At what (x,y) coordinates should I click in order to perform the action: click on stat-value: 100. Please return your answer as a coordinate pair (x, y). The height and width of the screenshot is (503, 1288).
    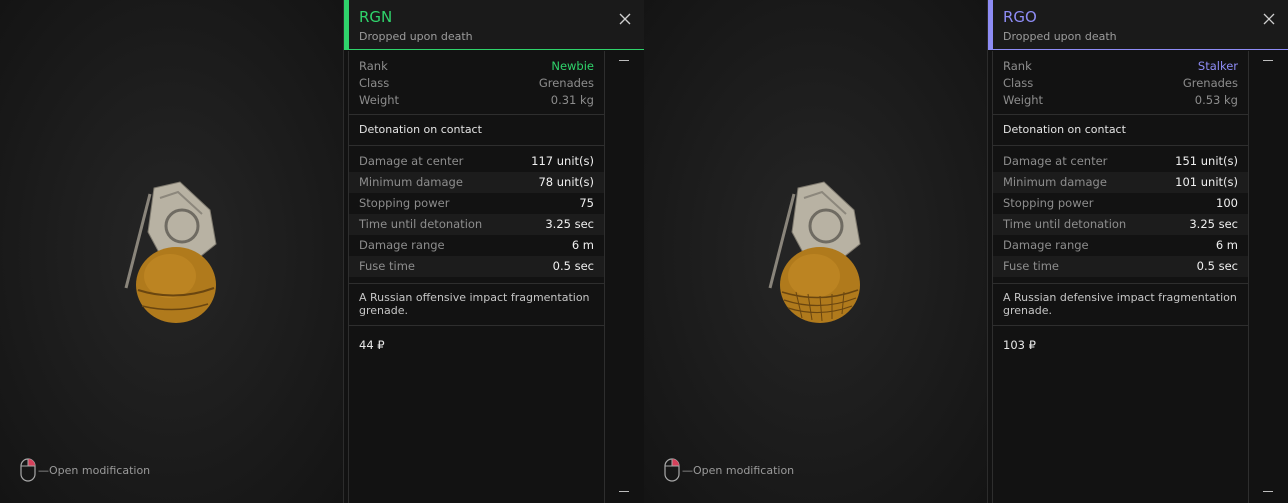
    Looking at the image, I should click on (1227, 203).